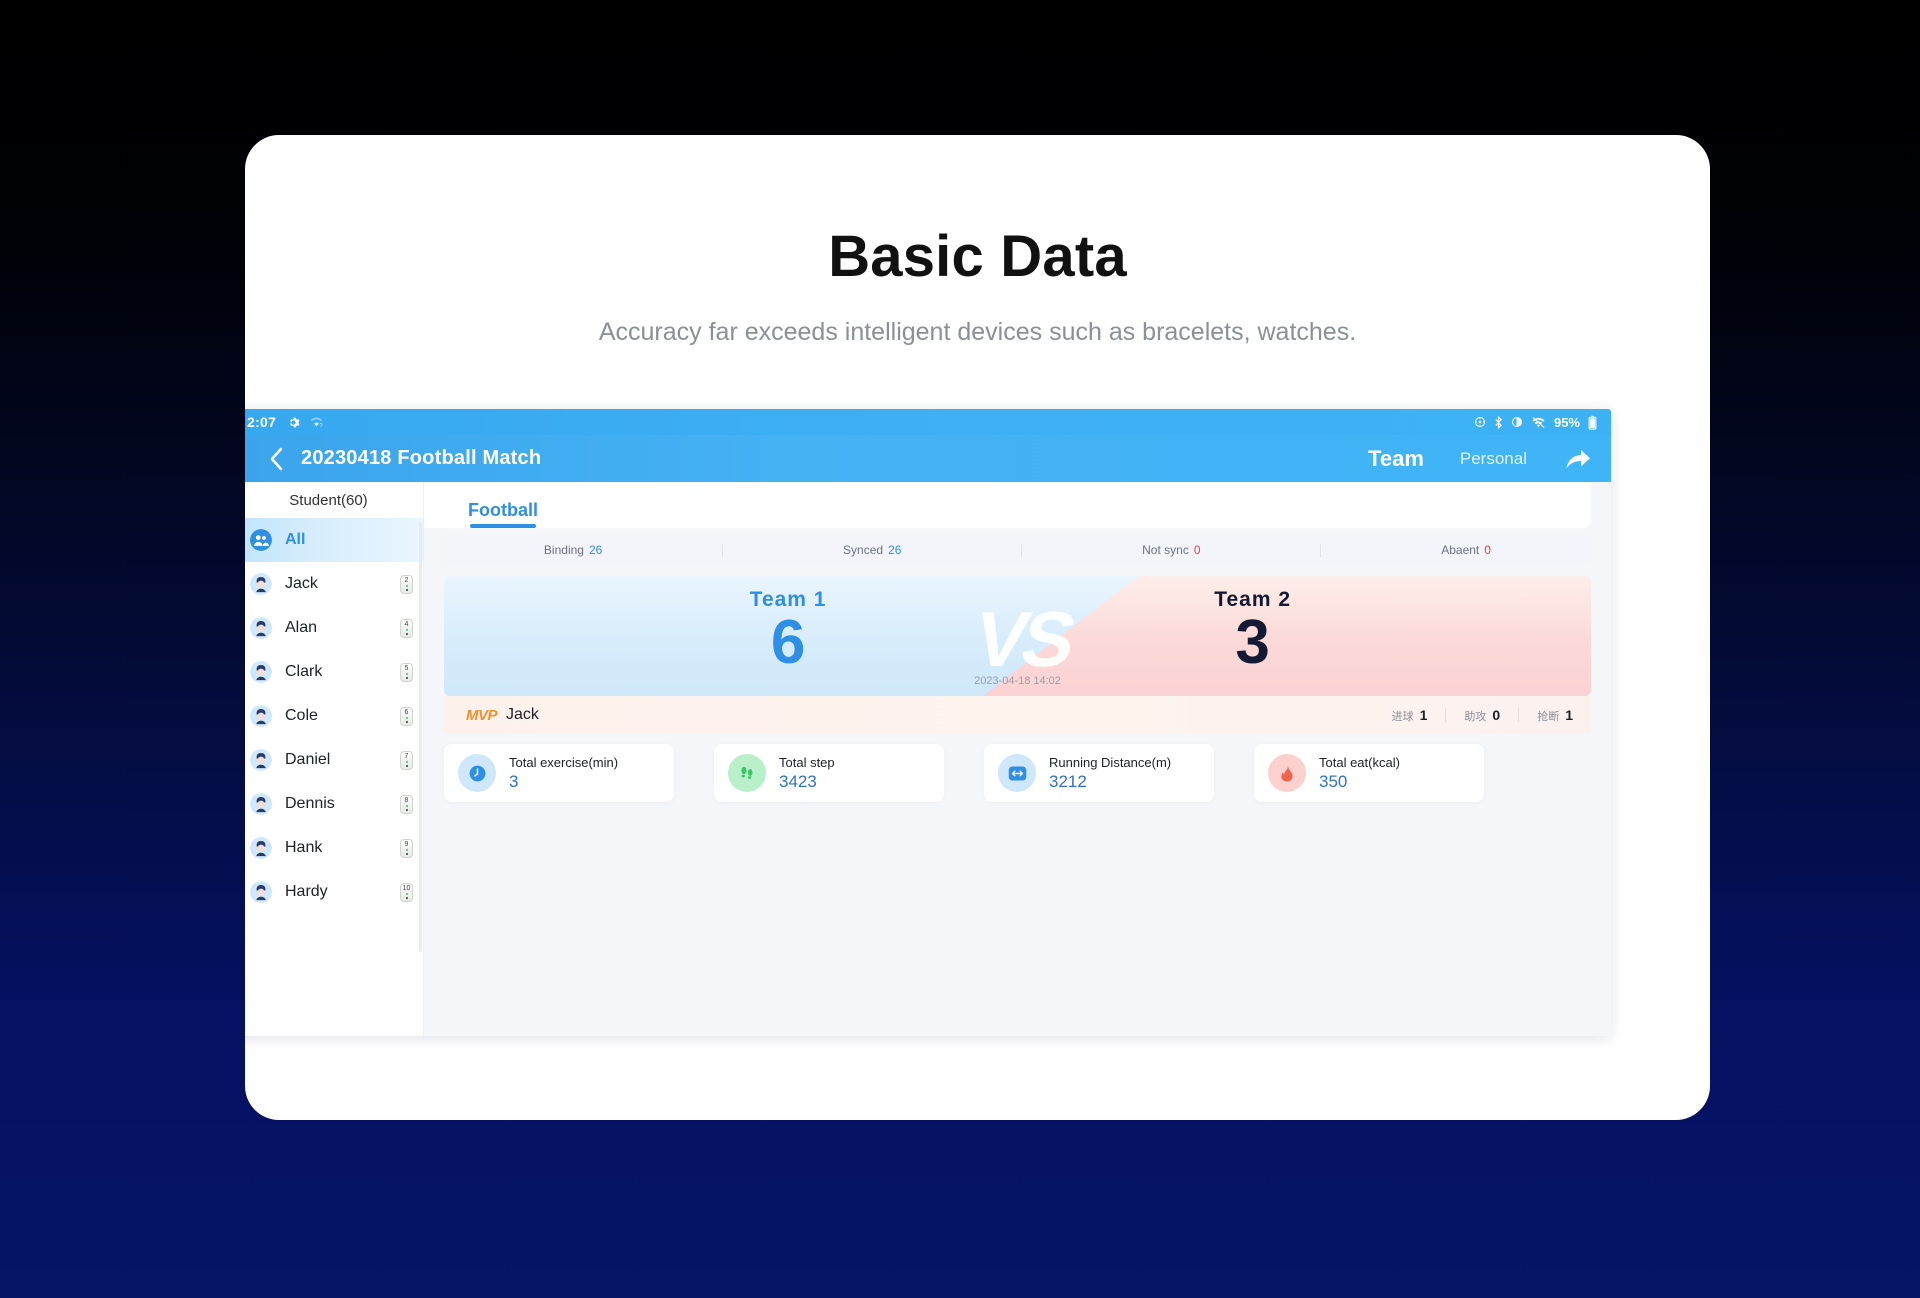  Describe the element at coordinates (1487, 550) in the screenshot. I see `sync-stat-value: 0` at that location.